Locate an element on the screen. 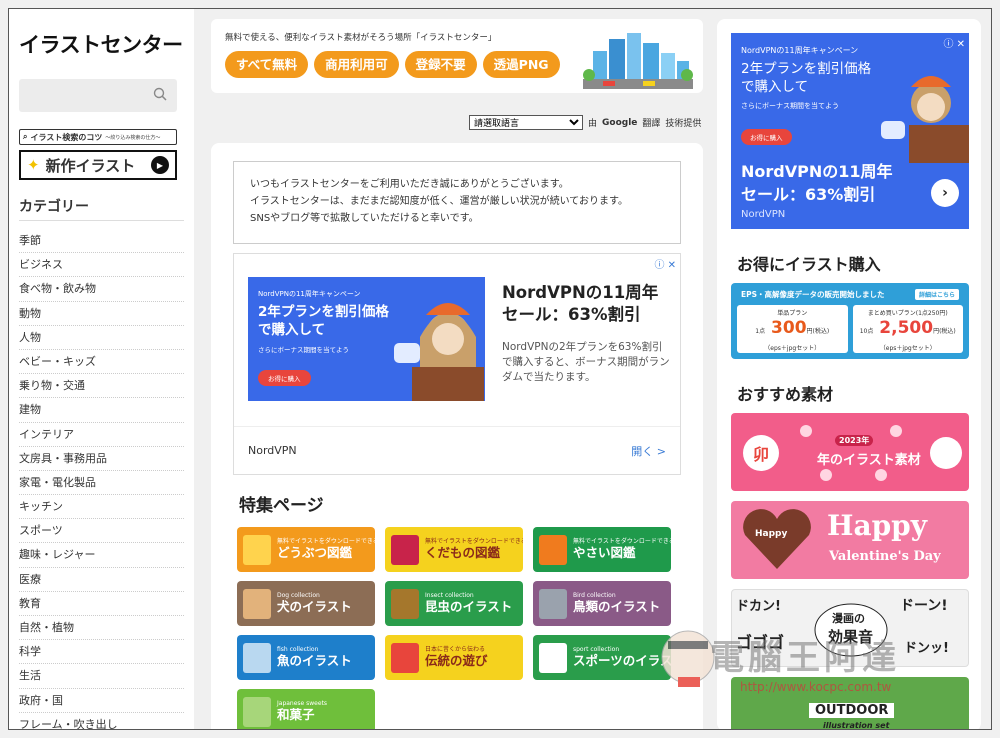  language-select: 請選取語言 is located at coordinates (526, 122).